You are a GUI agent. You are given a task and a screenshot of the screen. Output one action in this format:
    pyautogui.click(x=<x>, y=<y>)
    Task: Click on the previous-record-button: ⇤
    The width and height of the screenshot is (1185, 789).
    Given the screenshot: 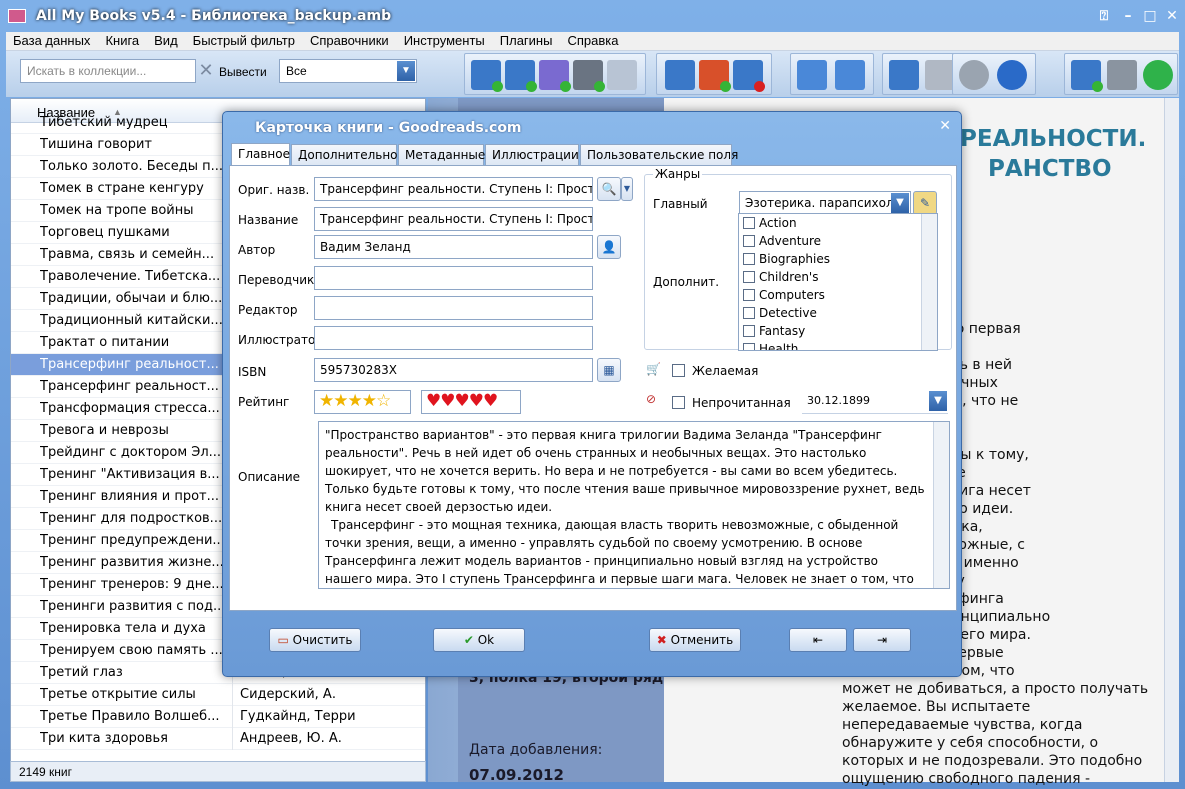 What is the action you would take?
    pyautogui.click(x=818, y=640)
    